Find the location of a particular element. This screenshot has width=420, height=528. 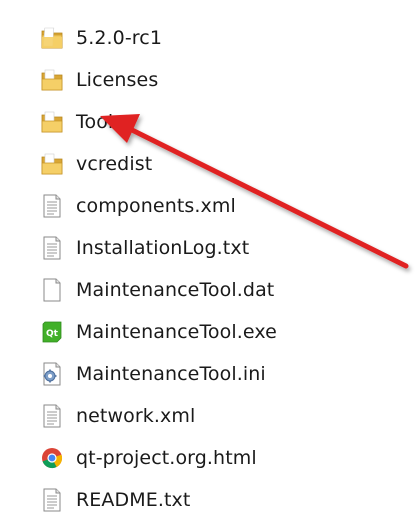

list-item-file-maintenancetool-exe: Qt MaintenanceTool.exe is located at coordinates (200, 332).